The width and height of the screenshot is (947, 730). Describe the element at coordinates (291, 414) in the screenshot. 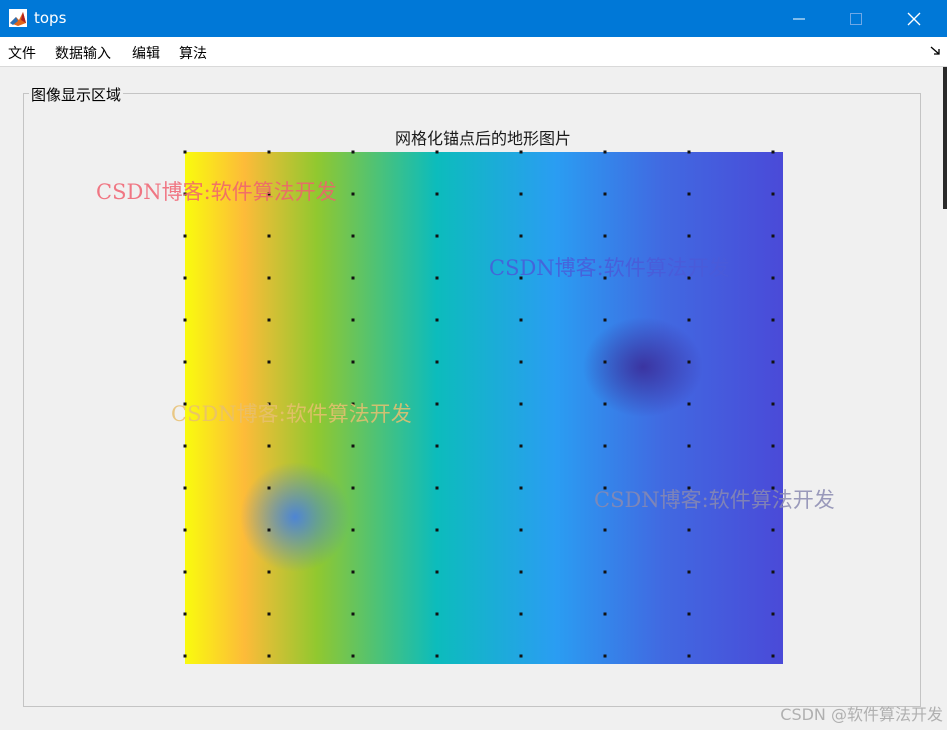

I see `watermark-3: CSDN博客:软件算法开发` at that location.